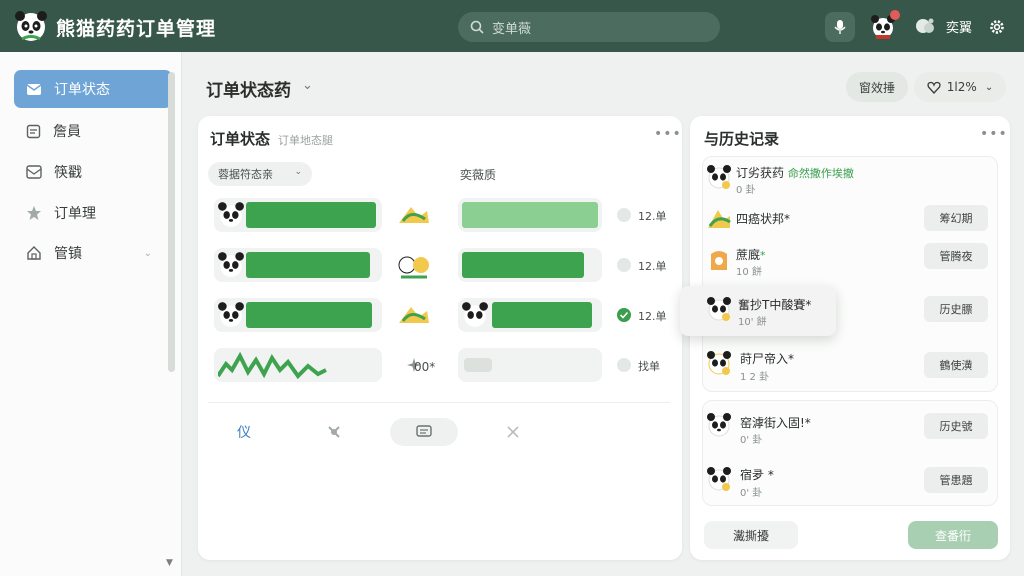 The height and width of the screenshot is (576, 1024). What do you see at coordinates (93, 131) in the screenshot?
I see `sidebar-item-members: 詹員` at bounding box center [93, 131].